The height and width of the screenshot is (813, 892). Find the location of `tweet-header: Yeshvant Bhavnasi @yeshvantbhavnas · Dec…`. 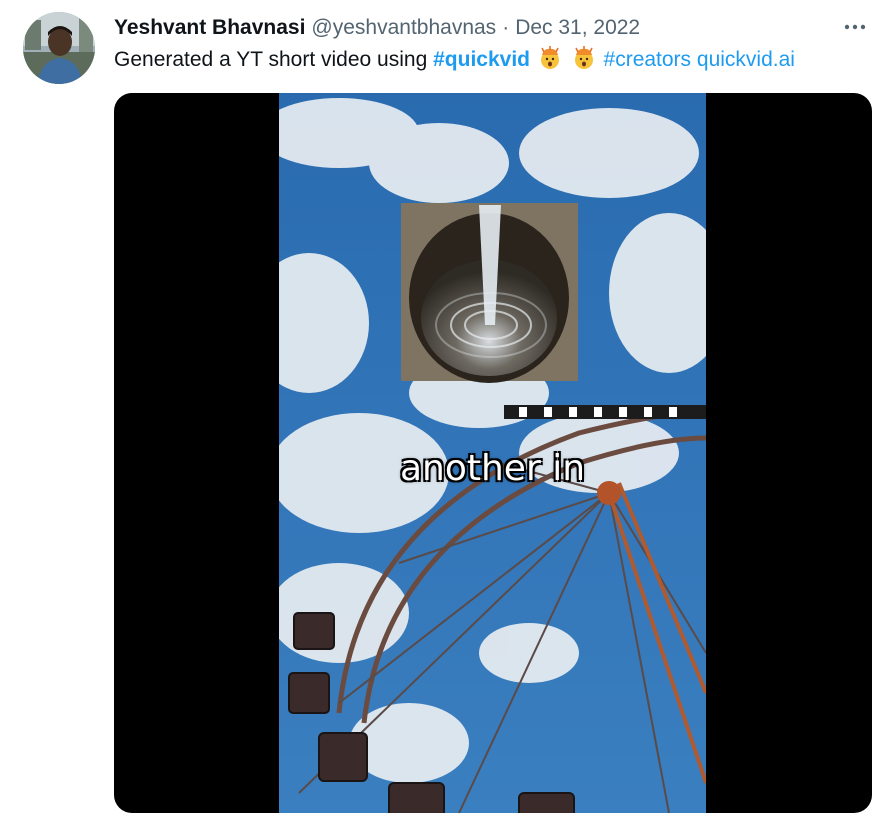

tweet-header: Yeshvant Bhavnasi @yeshvantbhavnas · Dec… is located at coordinates (377, 28).